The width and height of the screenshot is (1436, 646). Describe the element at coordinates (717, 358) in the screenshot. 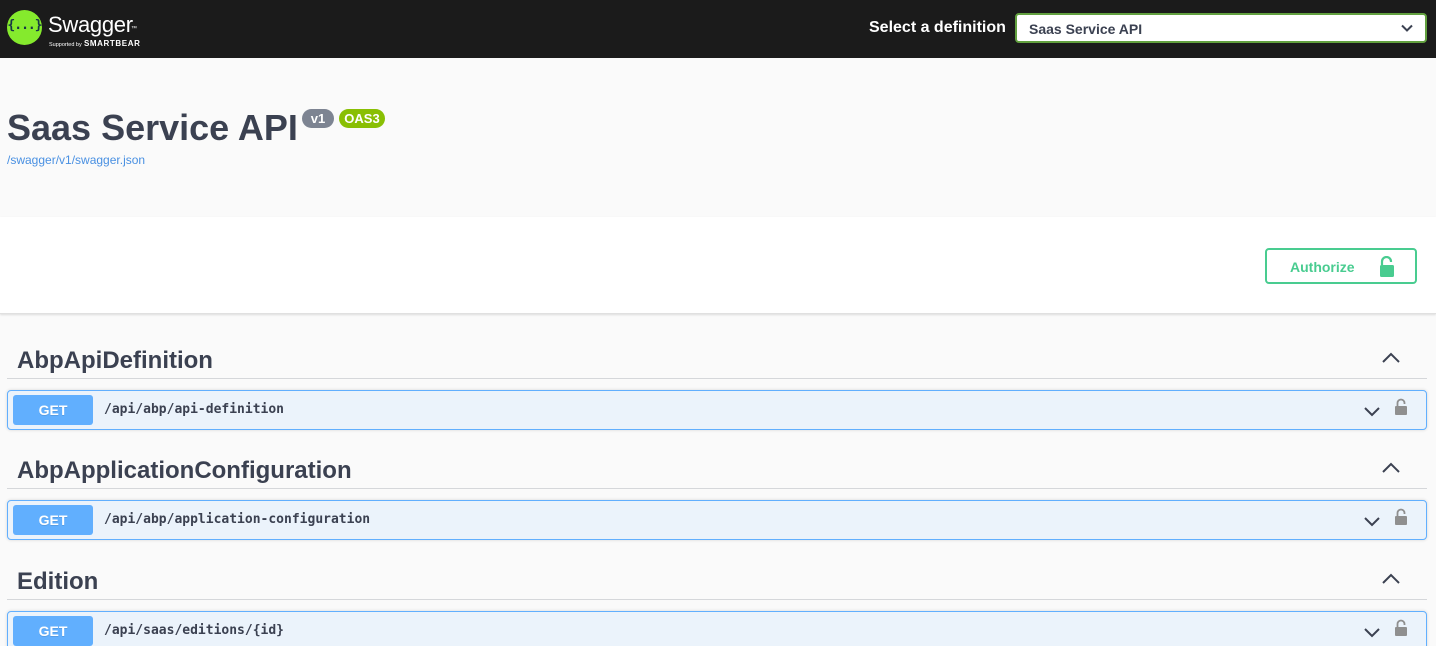

I see `tag-section-abpapidefinition: AbpApiDefinition` at that location.